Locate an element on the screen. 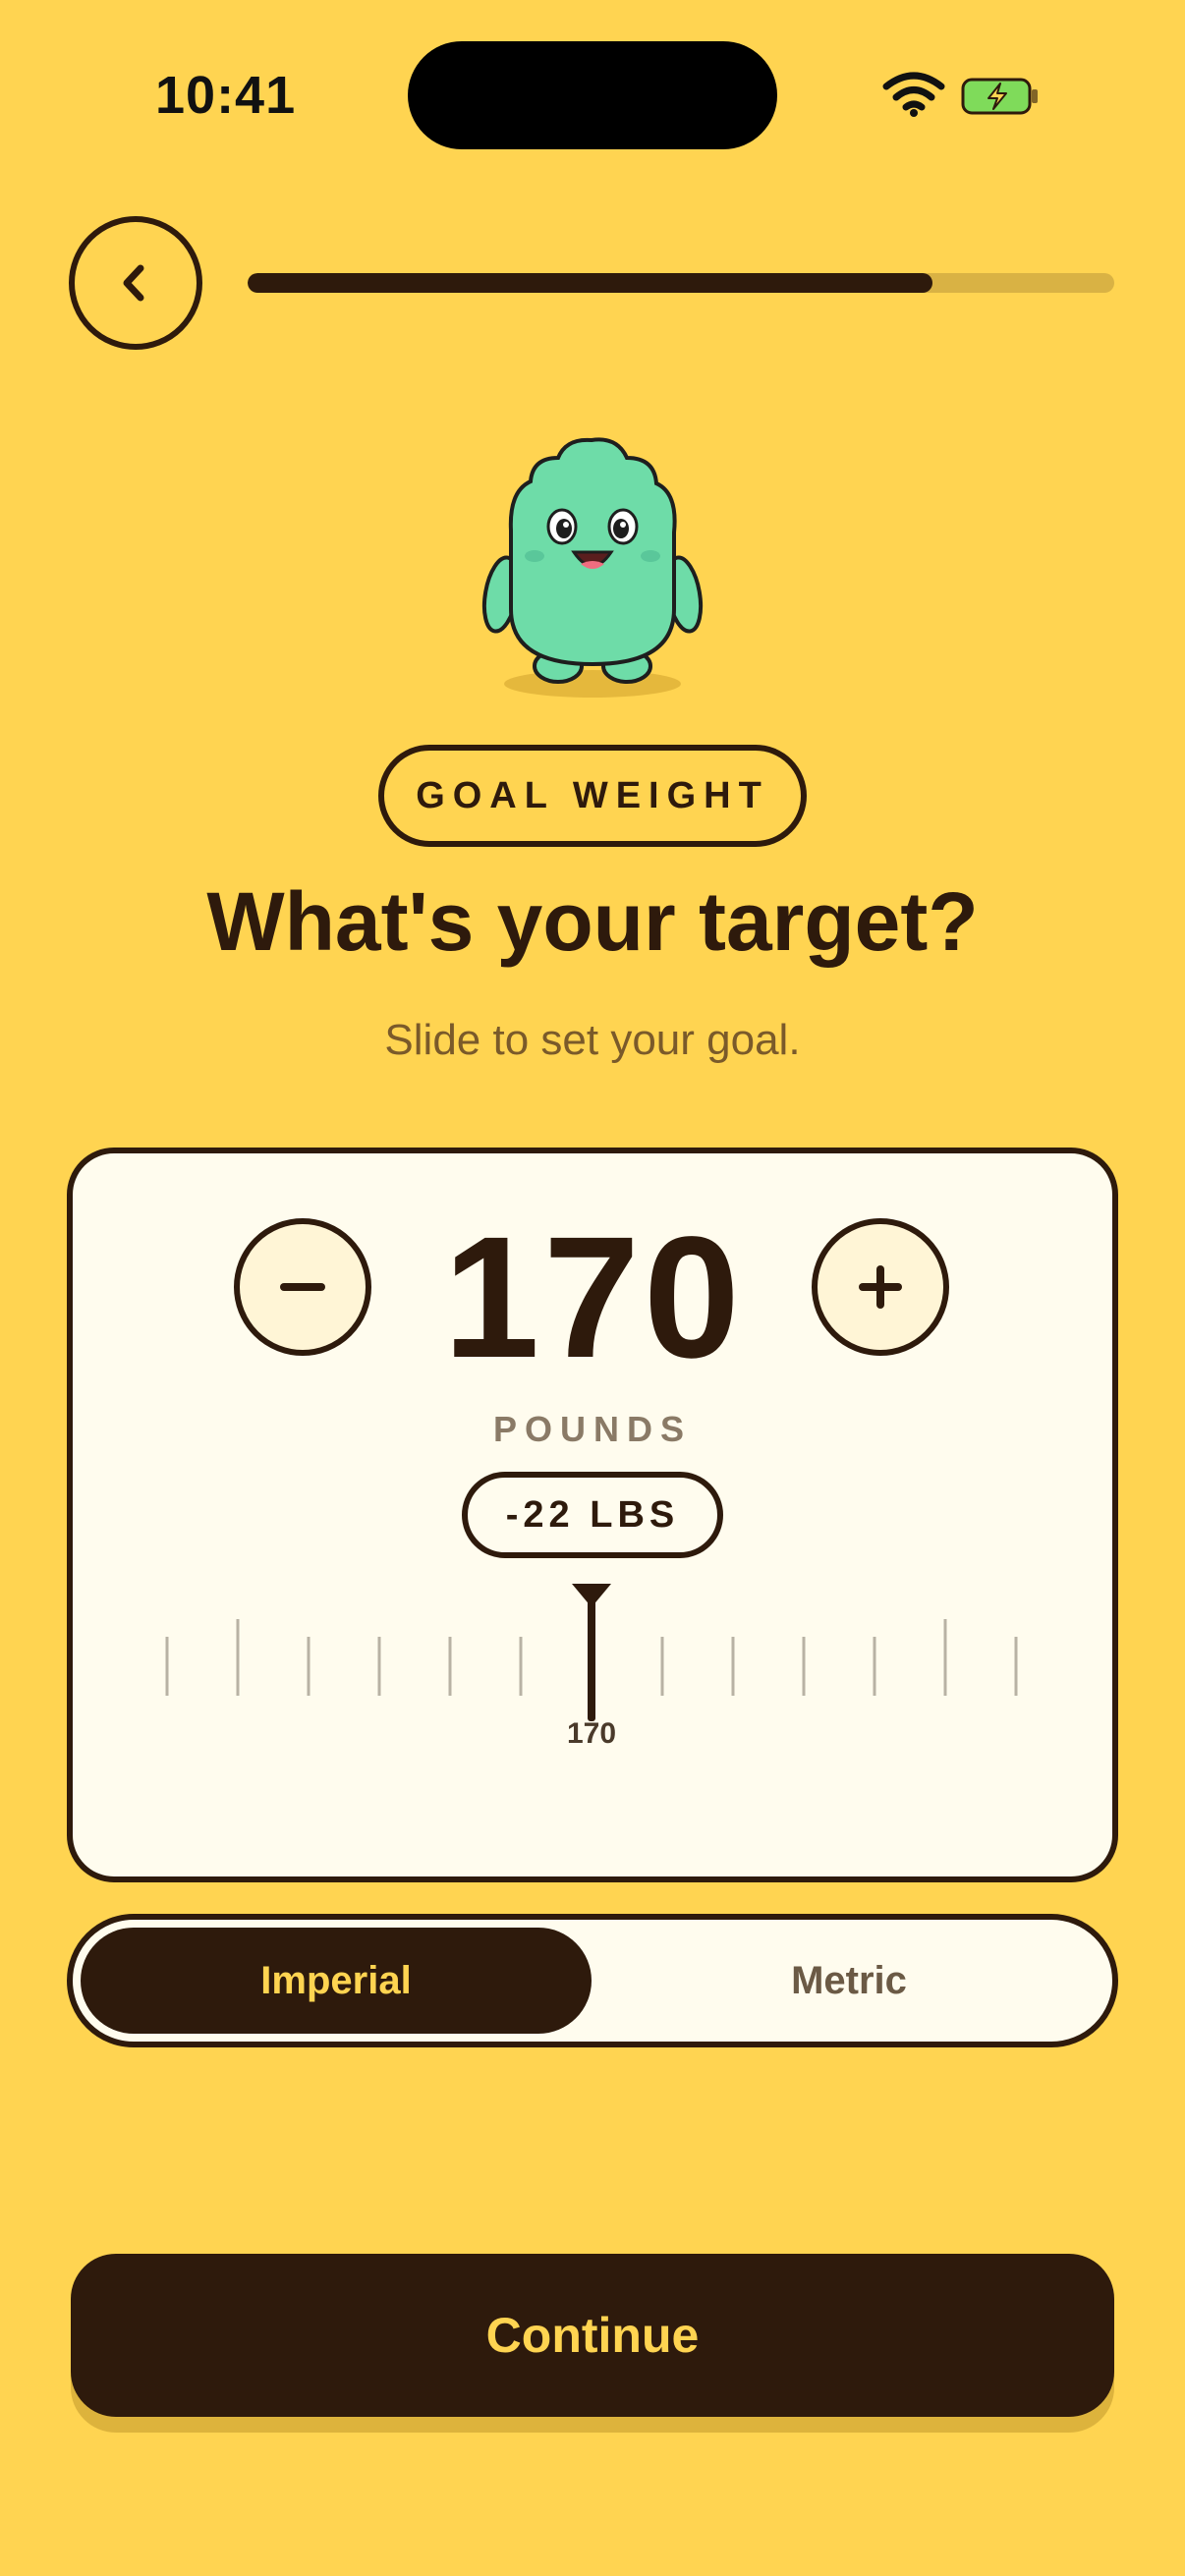  unit-option-imperial: Imperial is located at coordinates (337, 1981).